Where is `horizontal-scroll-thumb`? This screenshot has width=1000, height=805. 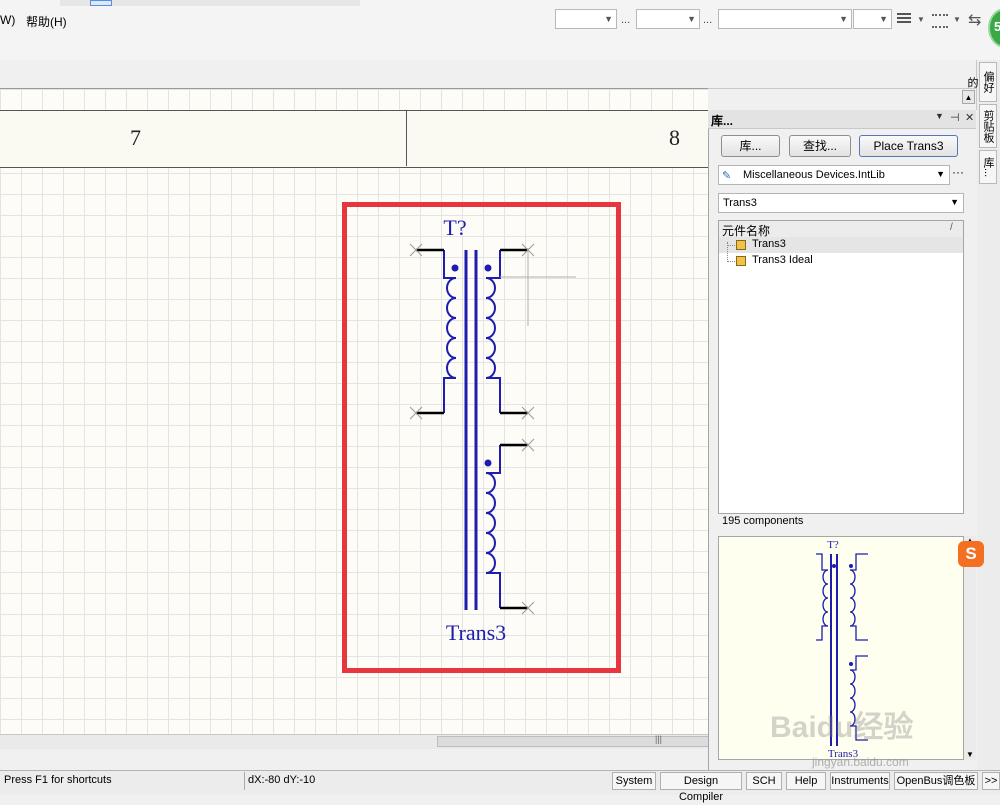
horizontal-scroll-thumb is located at coordinates (573, 741).